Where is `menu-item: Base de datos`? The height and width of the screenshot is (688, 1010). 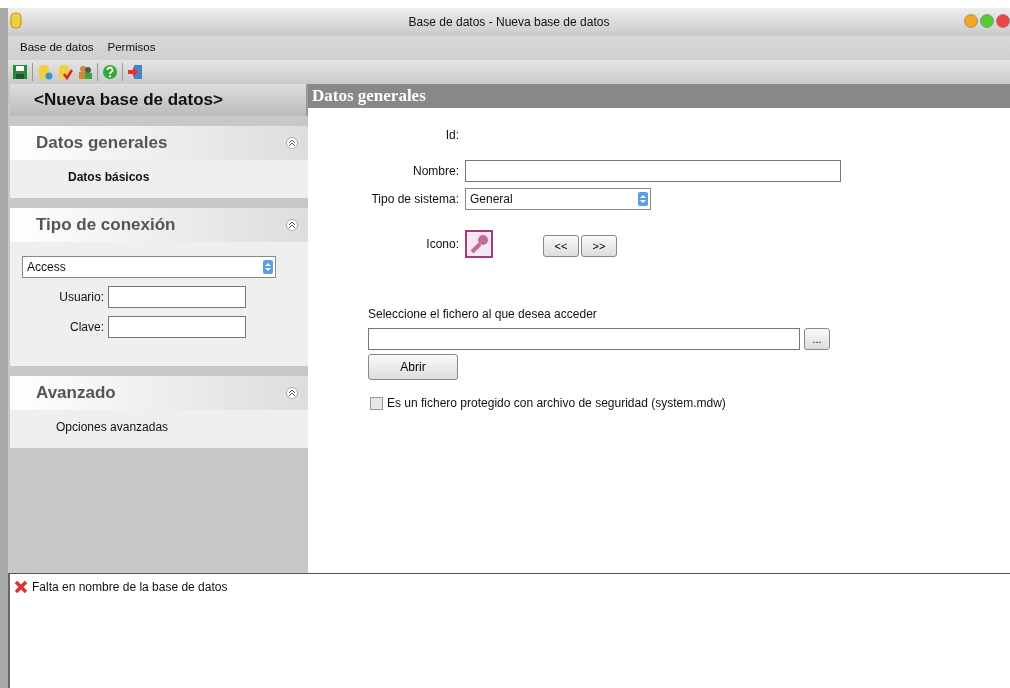 menu-item: Base de datos is located at coordinates (57, 48).